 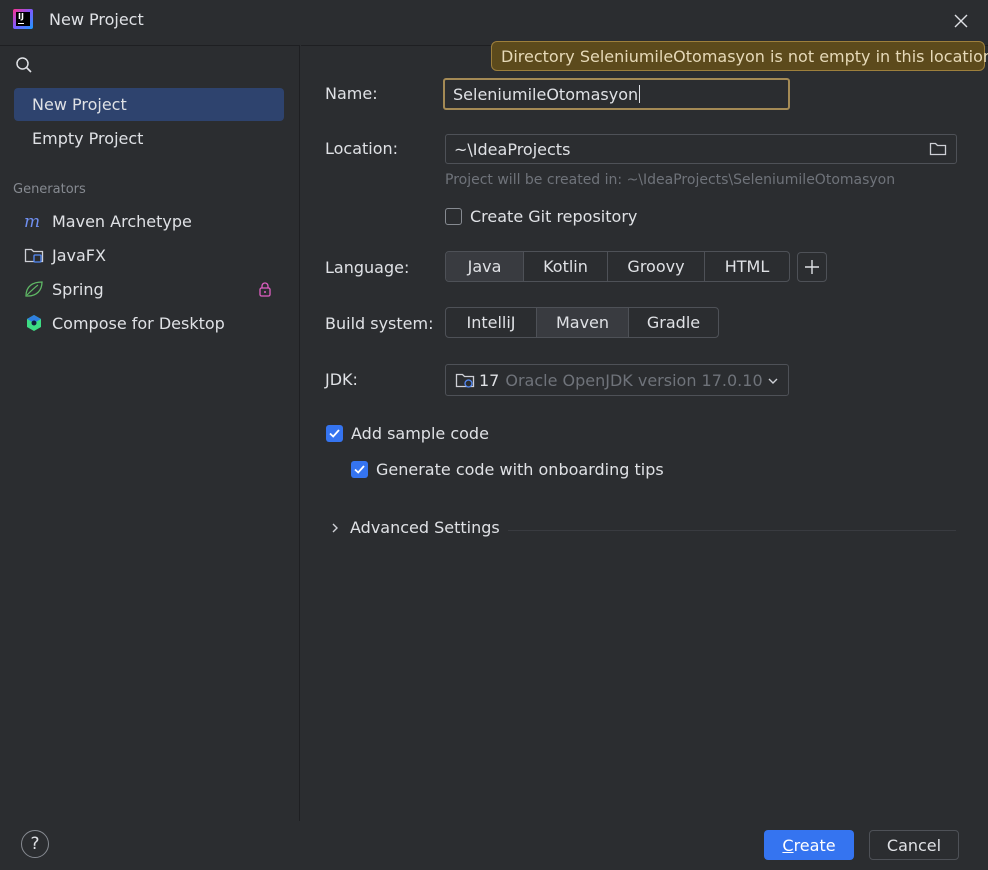 I want to click on build-option-gradle: Gradle, so click(x=673, y=322).